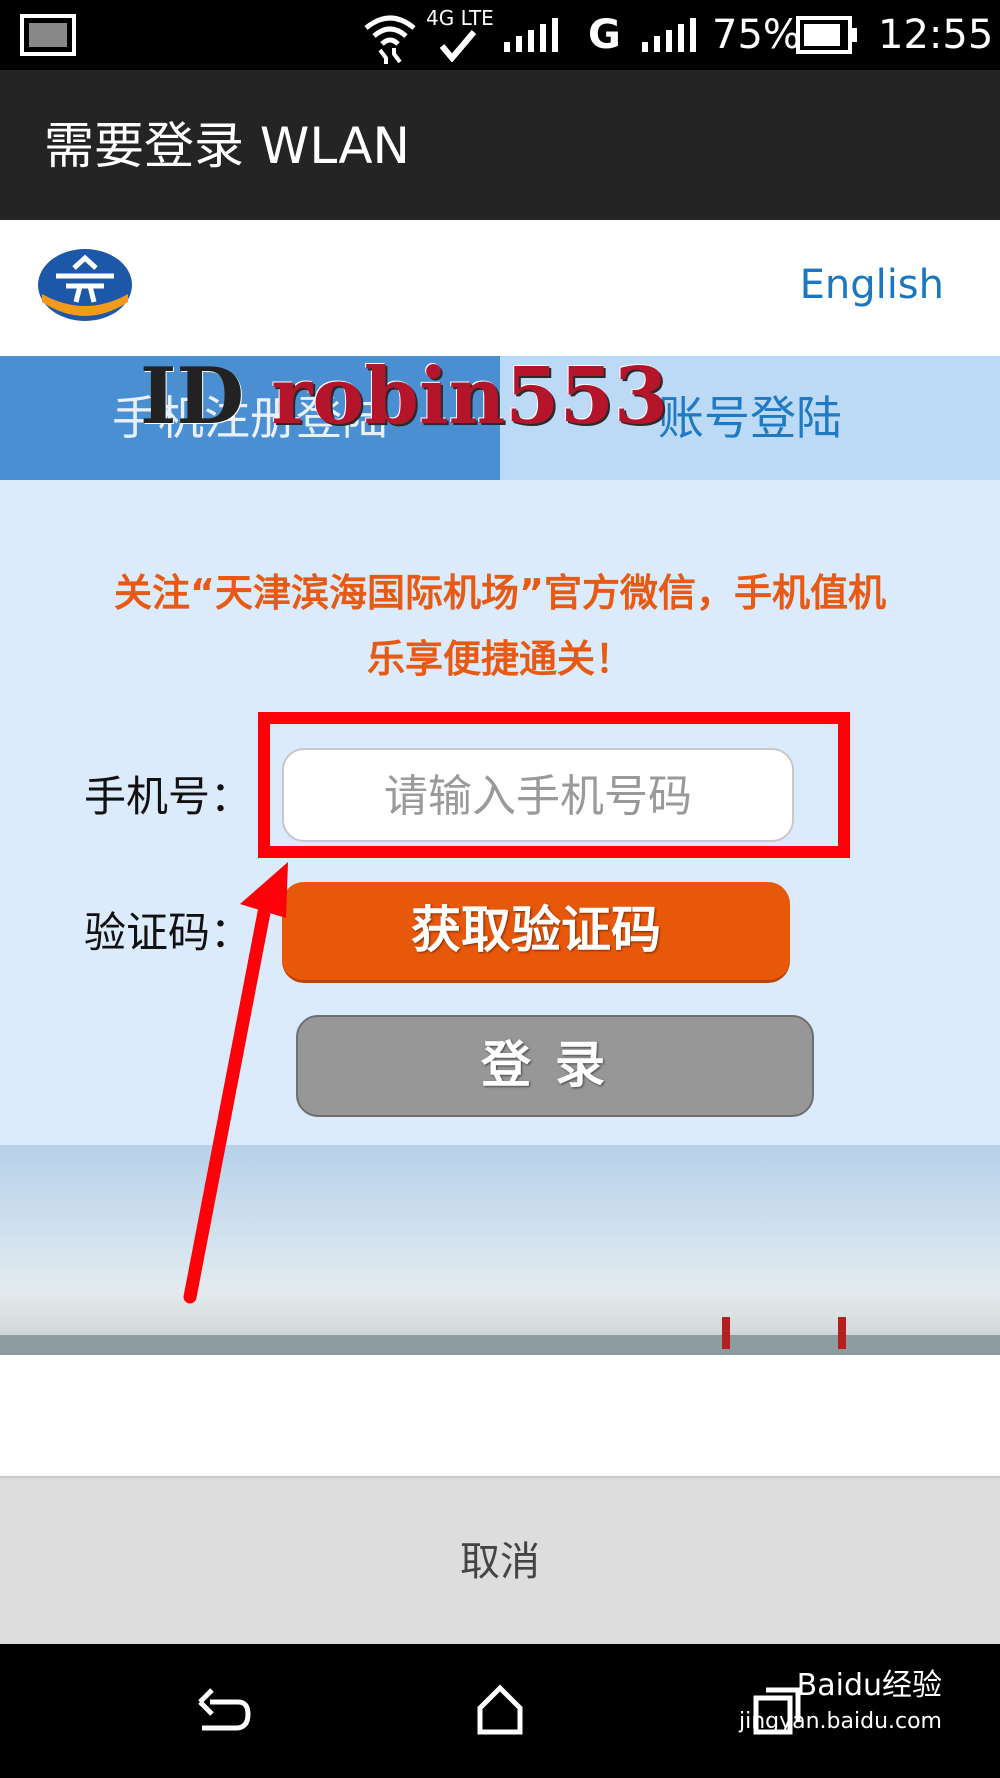 The height and width of the screenshot is (1778, 1000). I want to click on baidu-badge-text: Baidu经验, so click(869, 1685).